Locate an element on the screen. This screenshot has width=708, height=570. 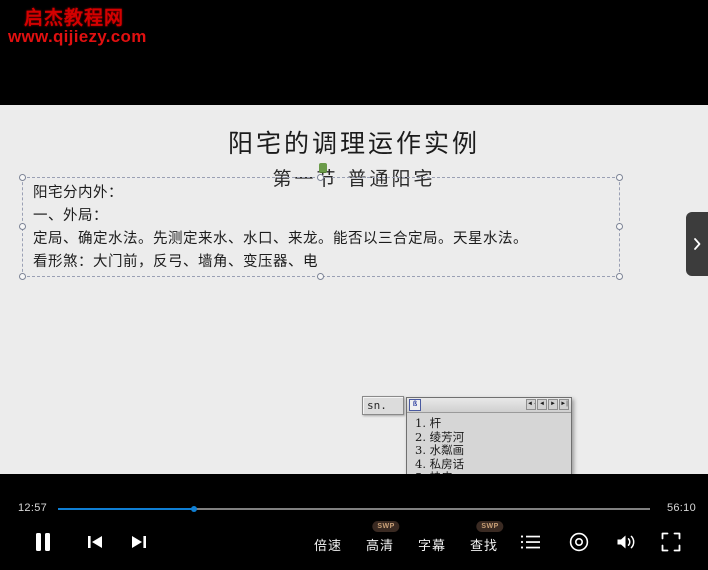
ime-candidate-item: 4. 私房话 is located at coordinates (493, 464).